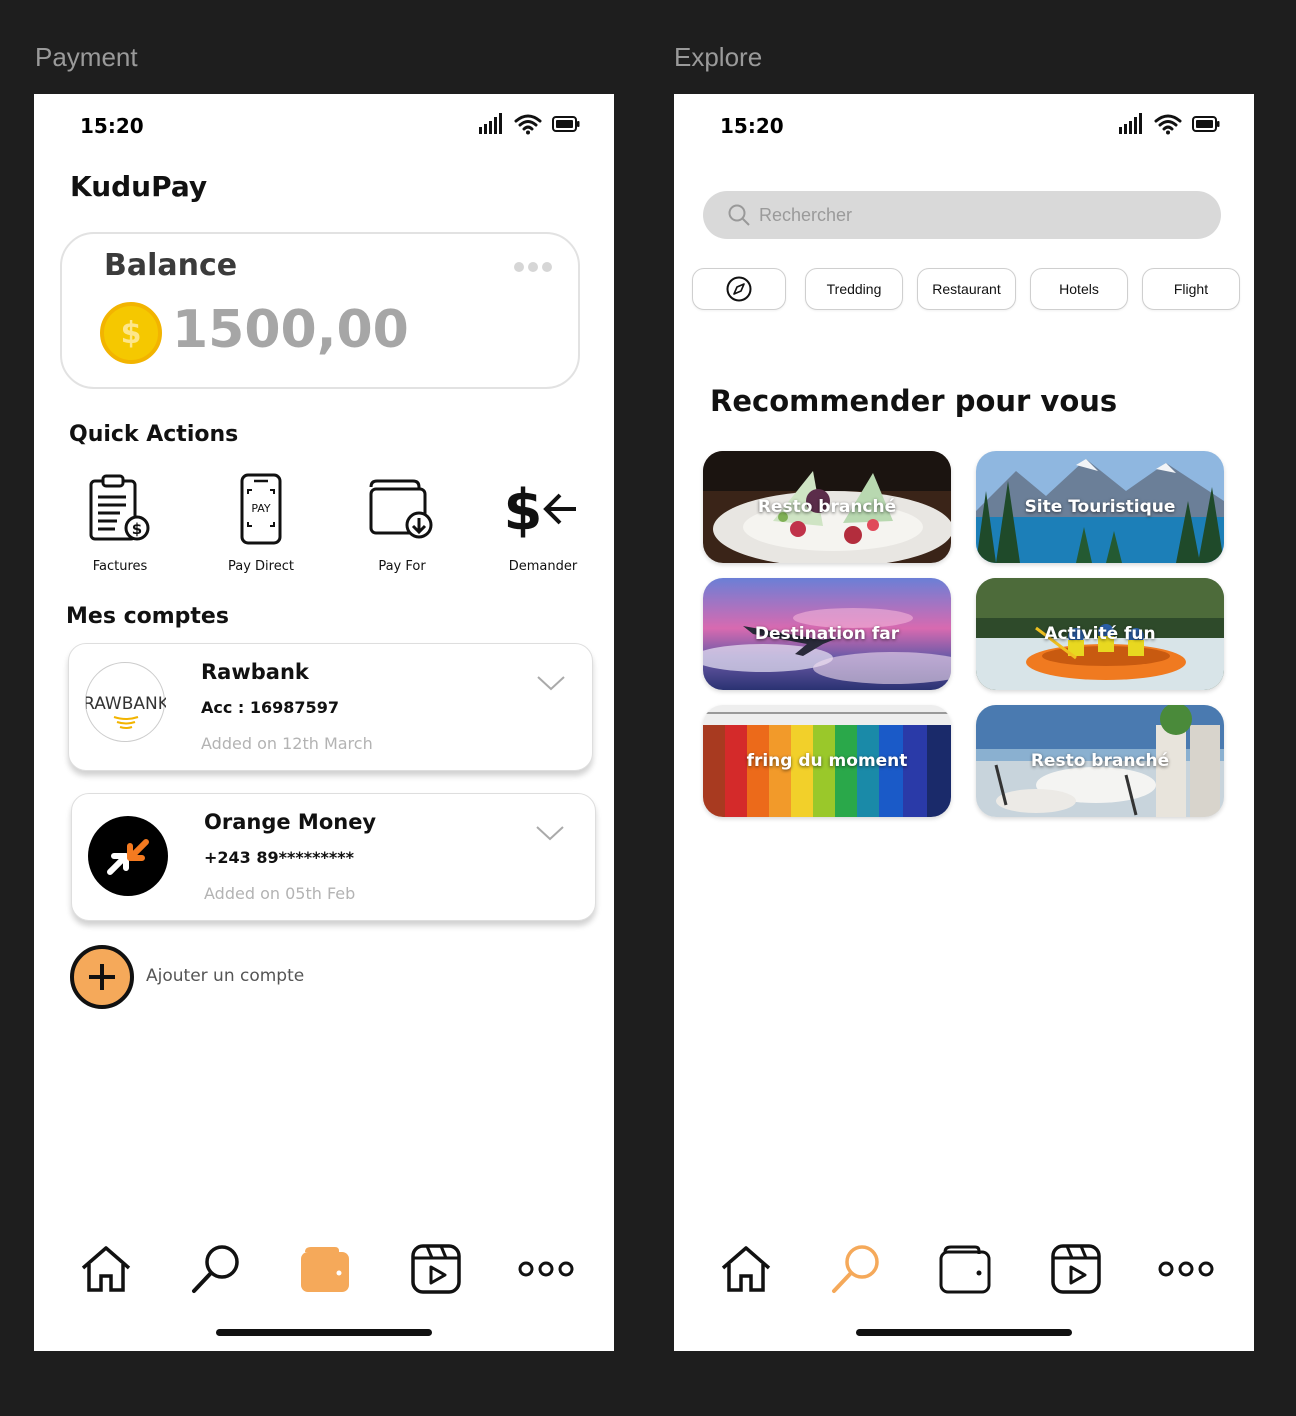  Describe the element at coordinates (290, 822) in the screenshot. I see `account-name: Orange Money` at that location.